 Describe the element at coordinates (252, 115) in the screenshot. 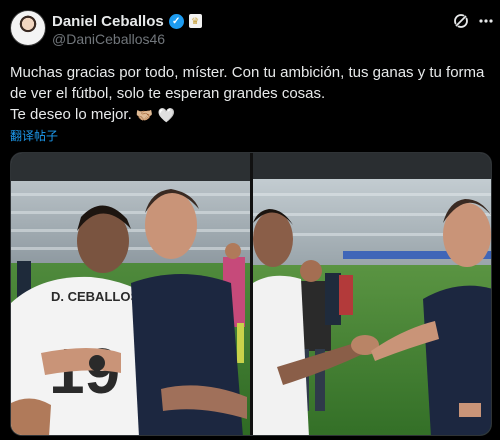

I see `tweet-line-3: Te deseo lo mejor. 🤝🏼 🤍` at that location.